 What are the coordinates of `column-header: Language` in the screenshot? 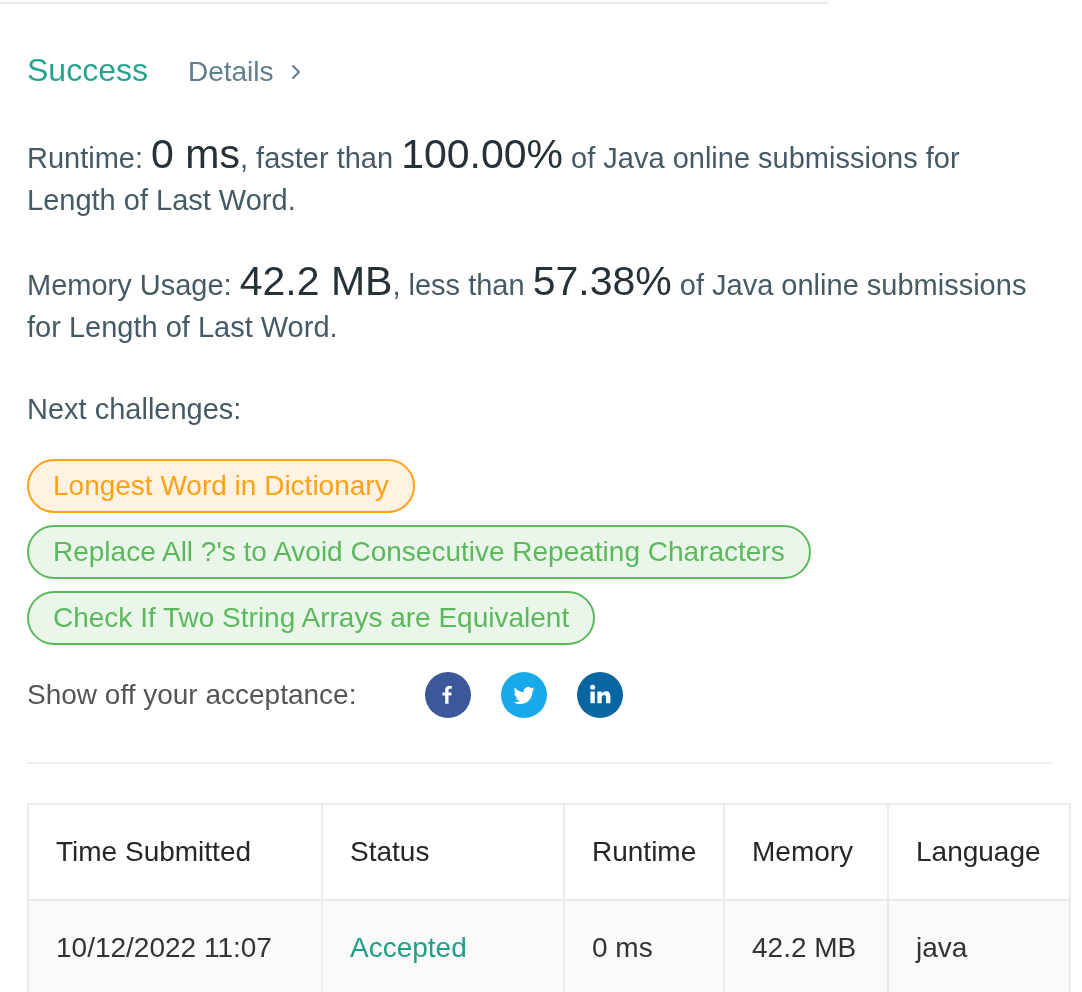 It's located at (979, 852).